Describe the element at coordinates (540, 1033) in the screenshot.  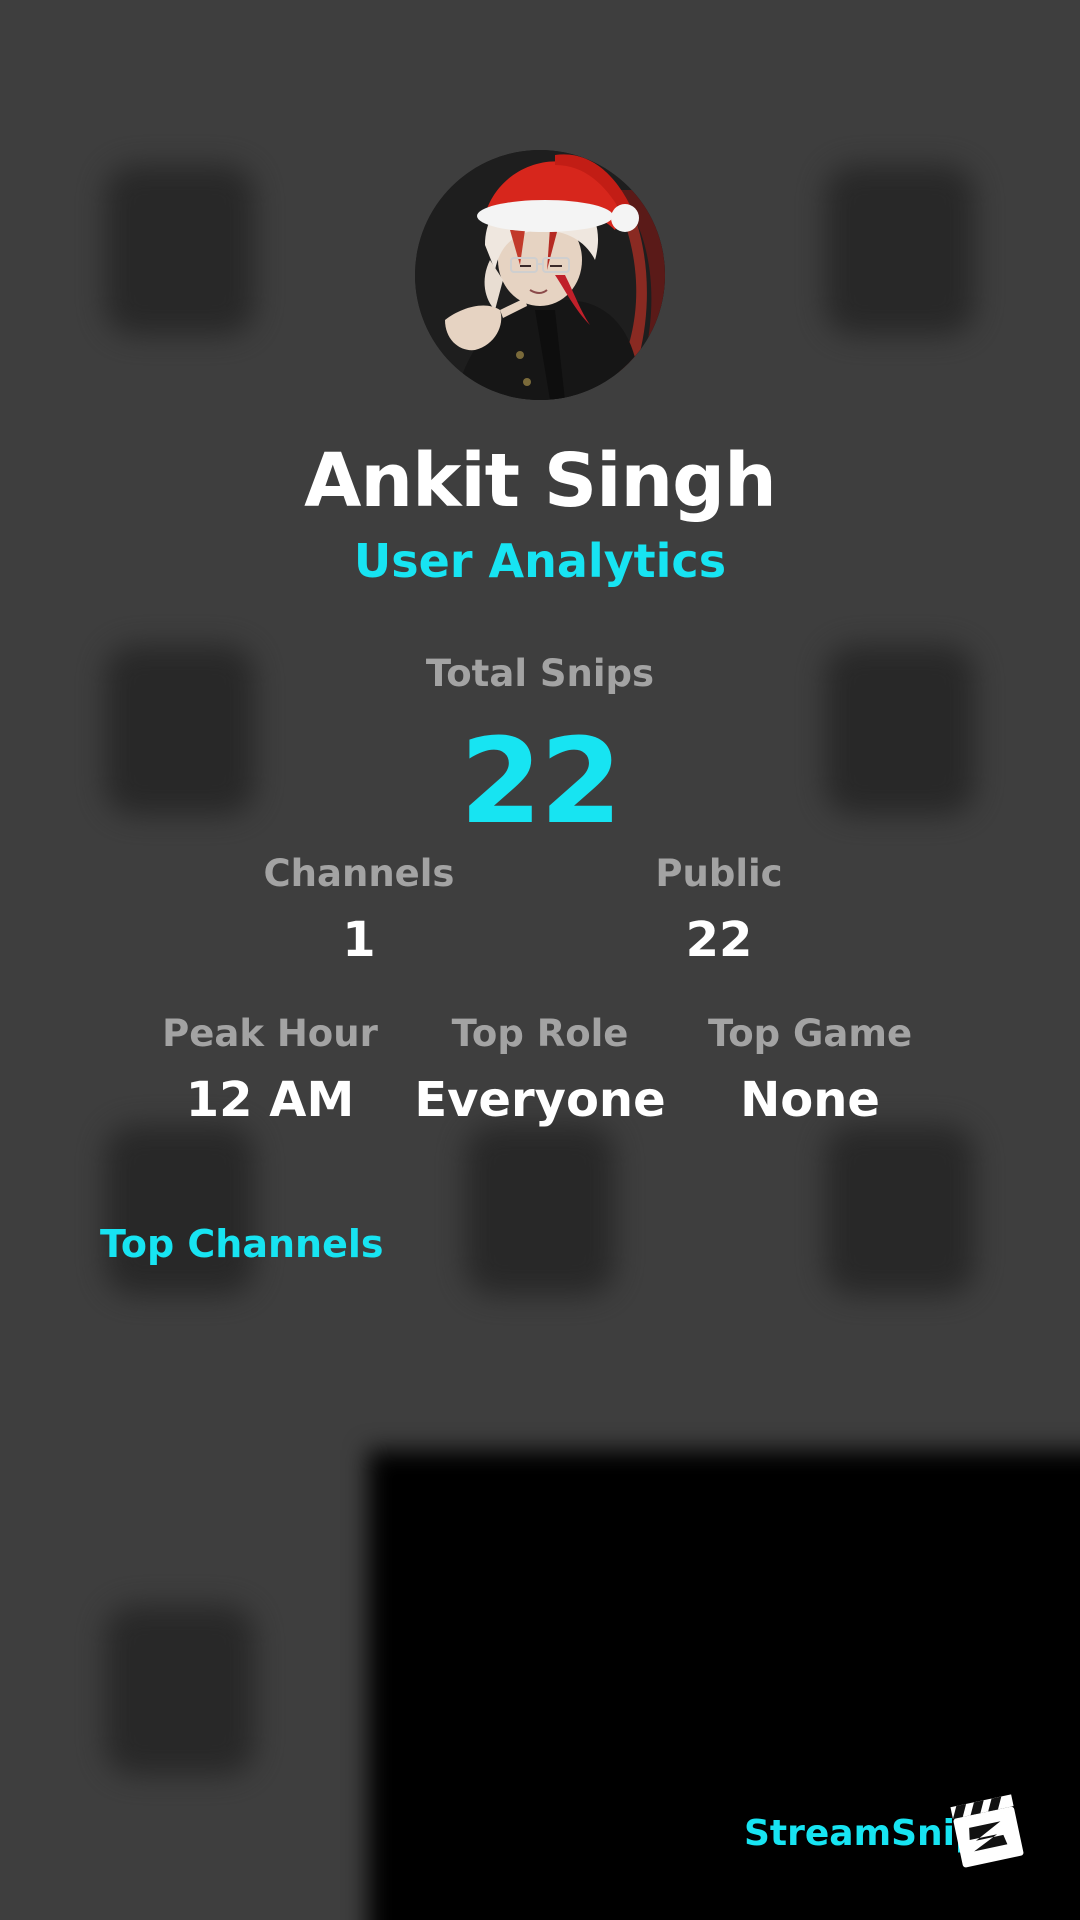
I see `top-role-label: Top Role` at that location.